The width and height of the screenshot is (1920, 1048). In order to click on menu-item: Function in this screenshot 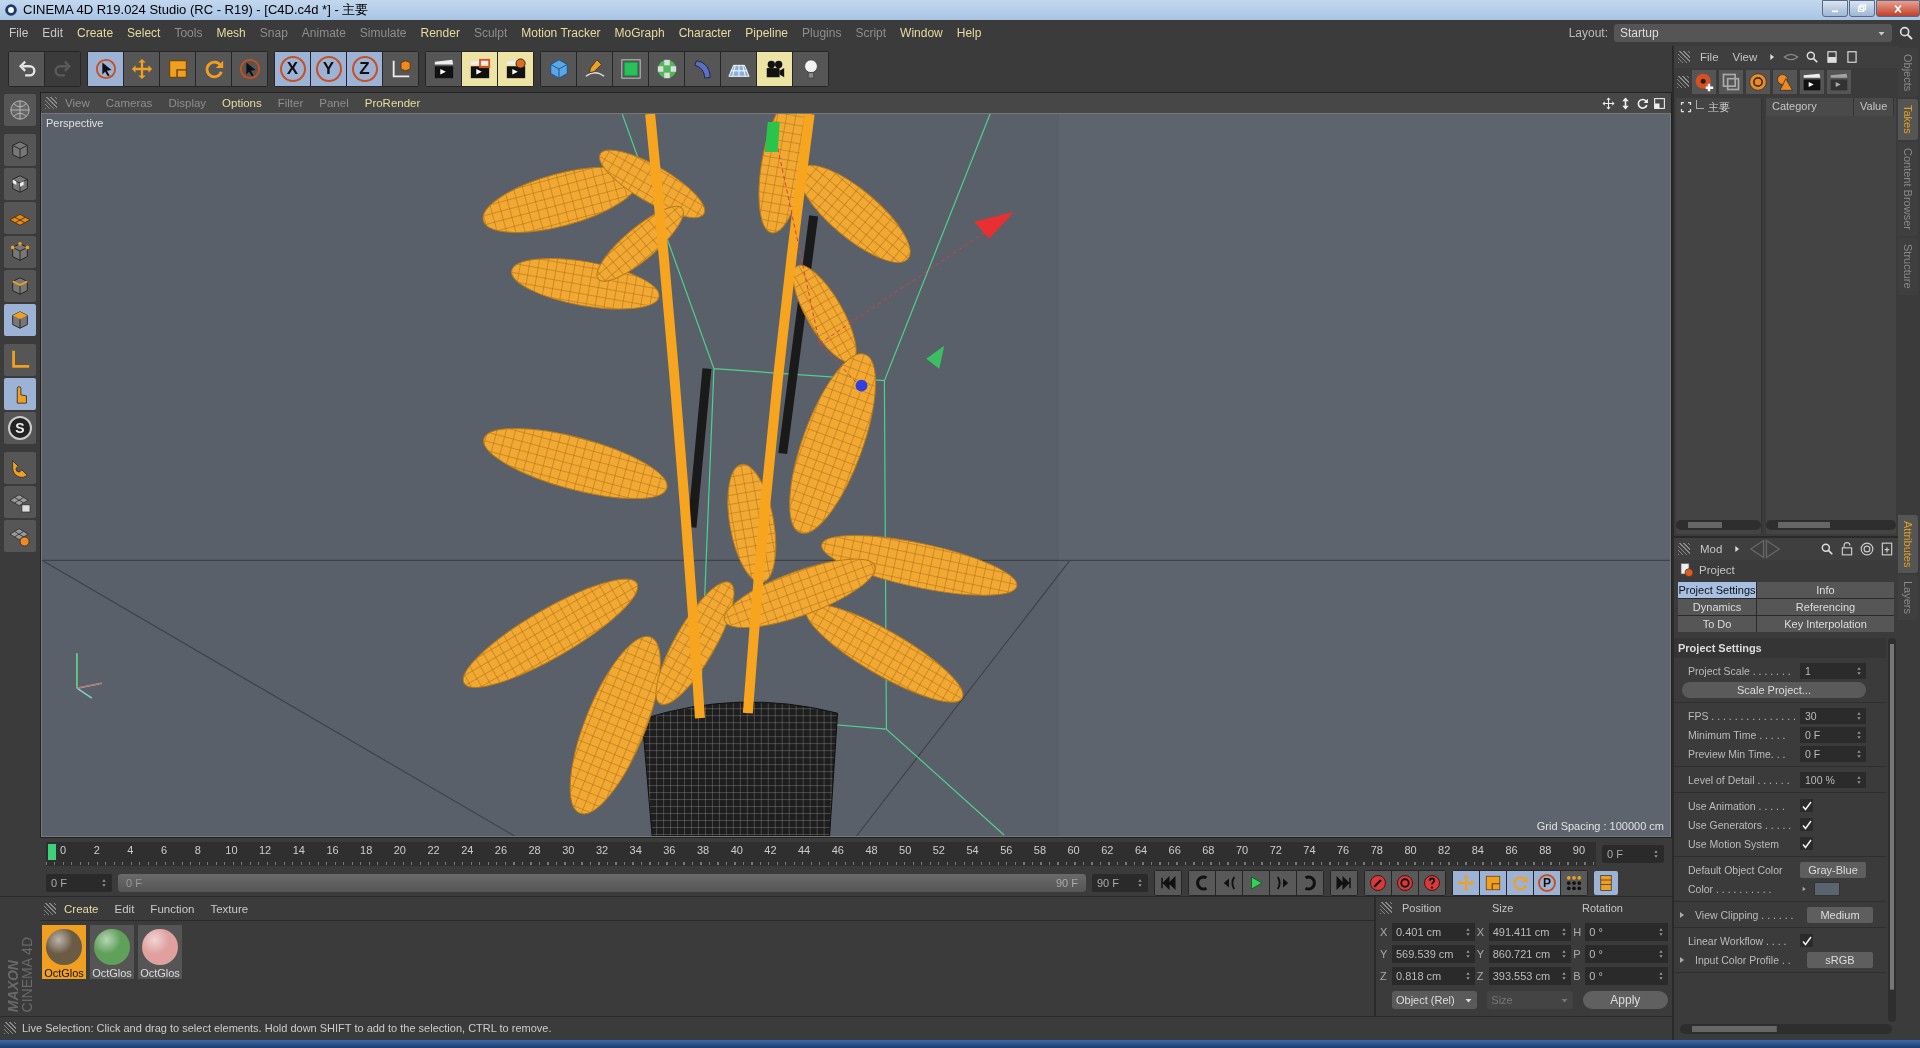, I will do `click(172, 908)`.